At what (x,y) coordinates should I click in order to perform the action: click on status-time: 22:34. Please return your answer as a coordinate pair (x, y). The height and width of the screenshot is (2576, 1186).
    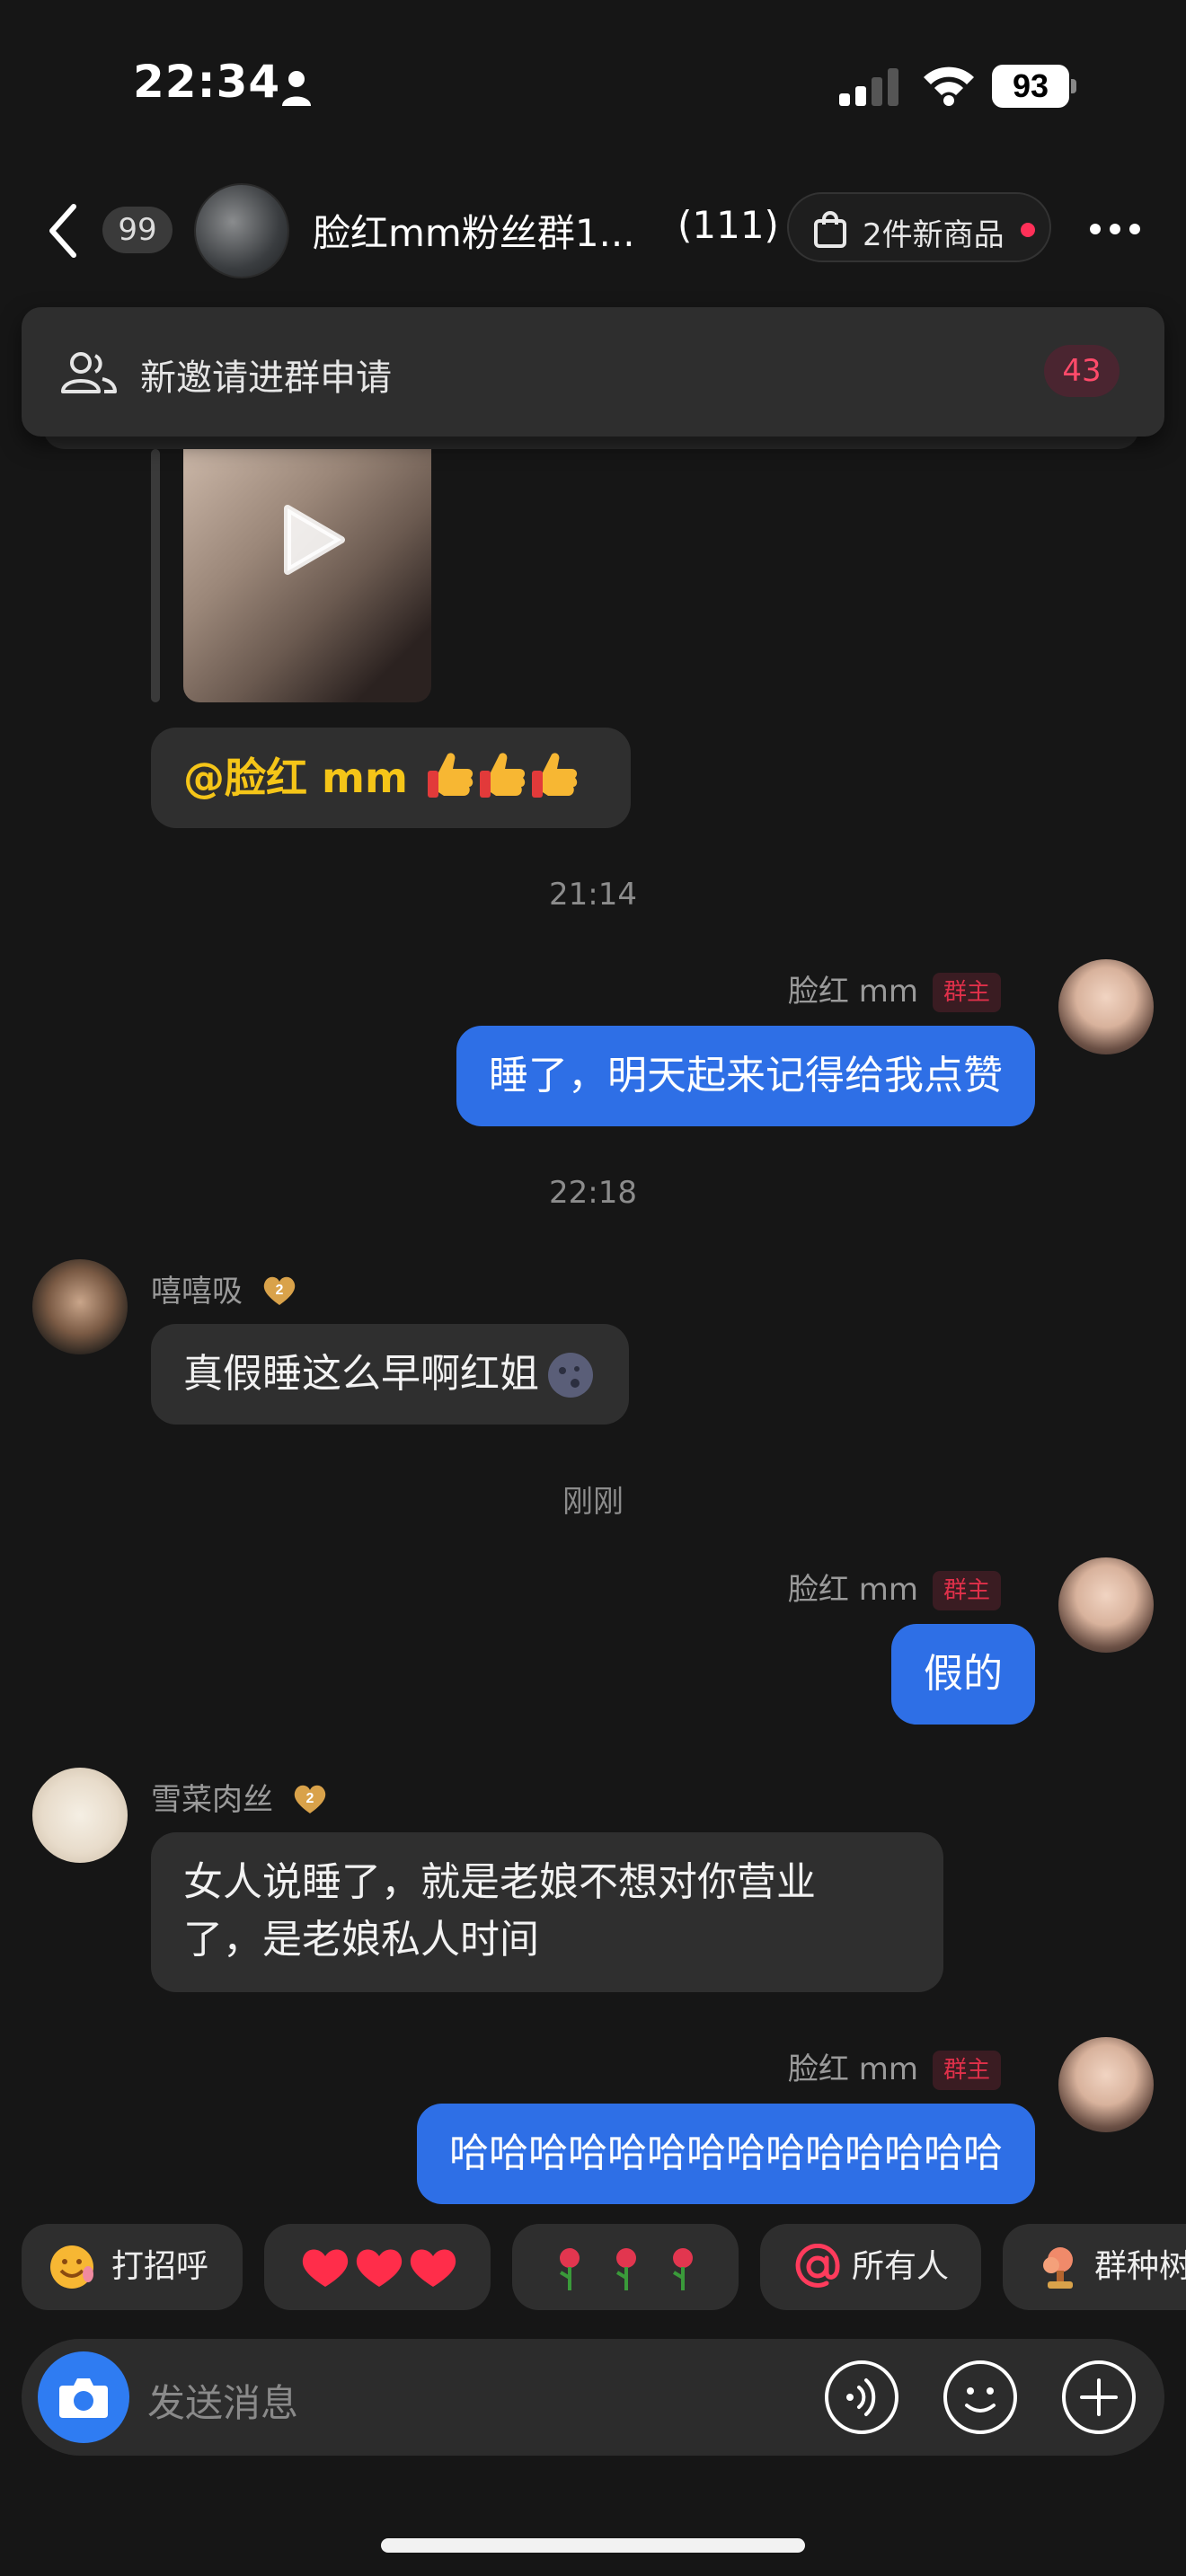
    Looking at the image, I should click on (207, 82).